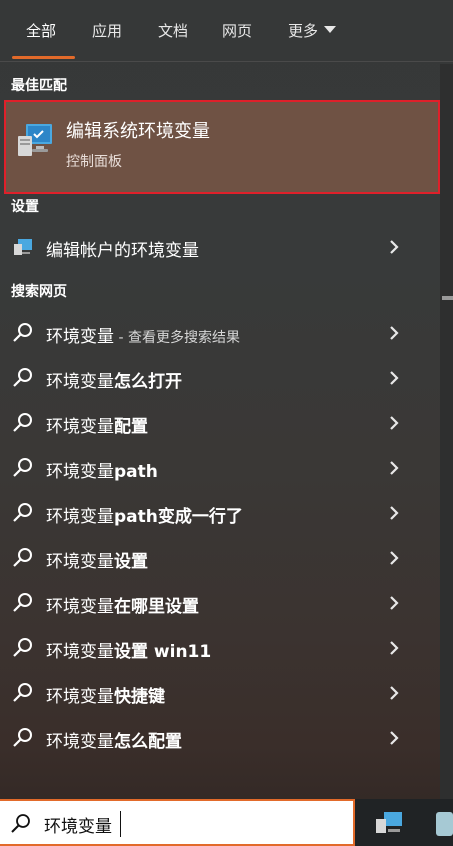  I want to click on web-result-row: 环境变量 - 查看更多搜索结果, so click(210, 333).